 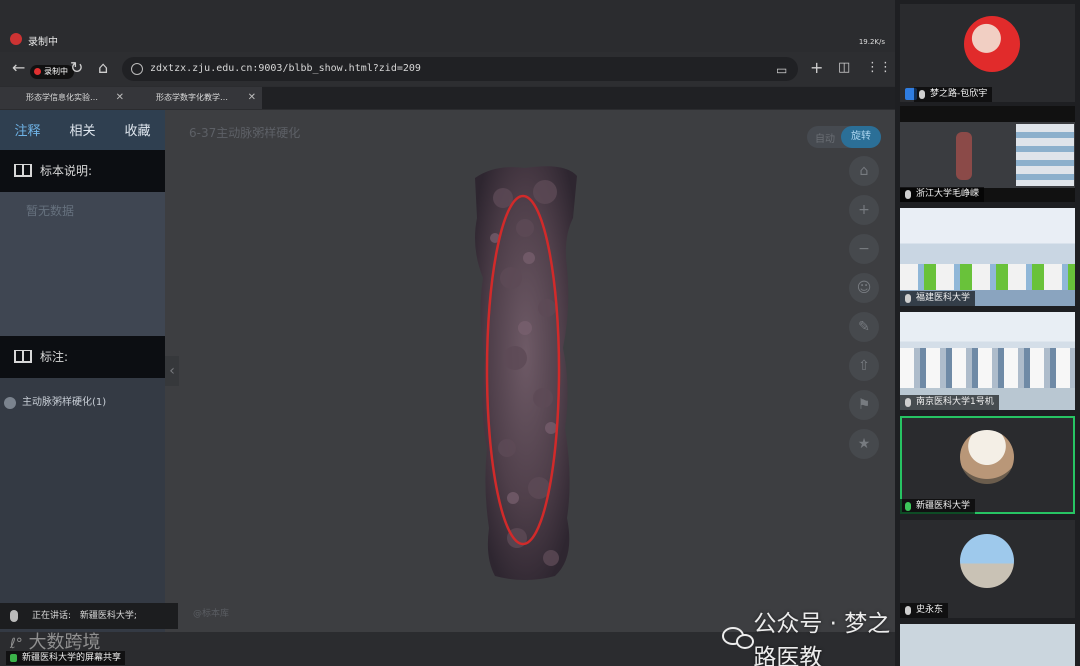 I want to click on home-nav-icon: ⌂, so click(x=103, y=68).